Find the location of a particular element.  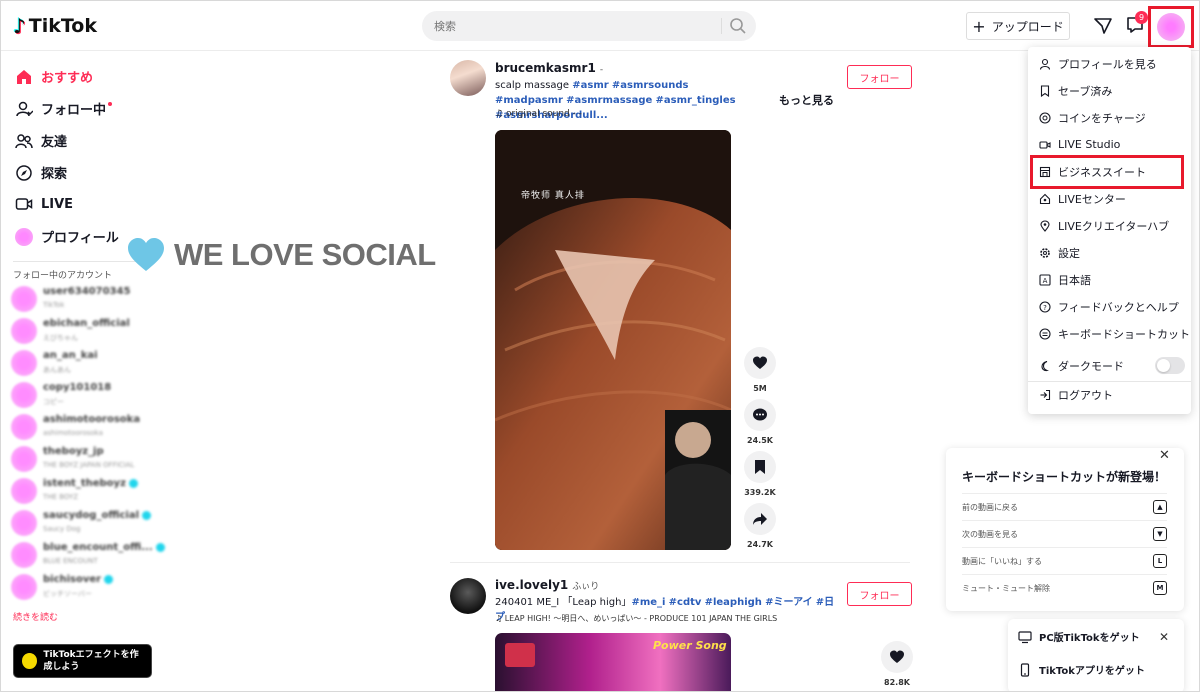

feed-divider is located at coordinates (680, 562).